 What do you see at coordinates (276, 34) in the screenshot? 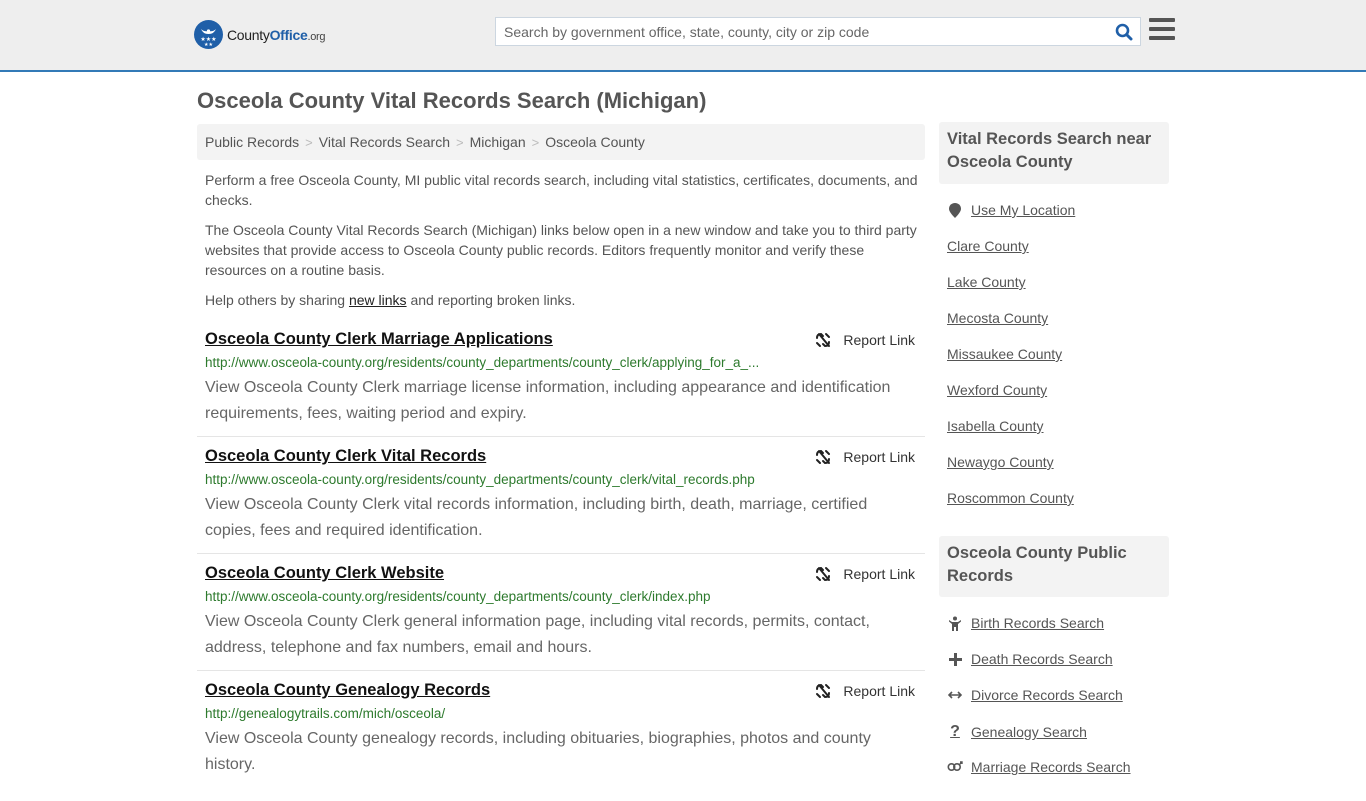
I see `logo-wordmark: CountyOffice.org` at bounding box center [276, 34].